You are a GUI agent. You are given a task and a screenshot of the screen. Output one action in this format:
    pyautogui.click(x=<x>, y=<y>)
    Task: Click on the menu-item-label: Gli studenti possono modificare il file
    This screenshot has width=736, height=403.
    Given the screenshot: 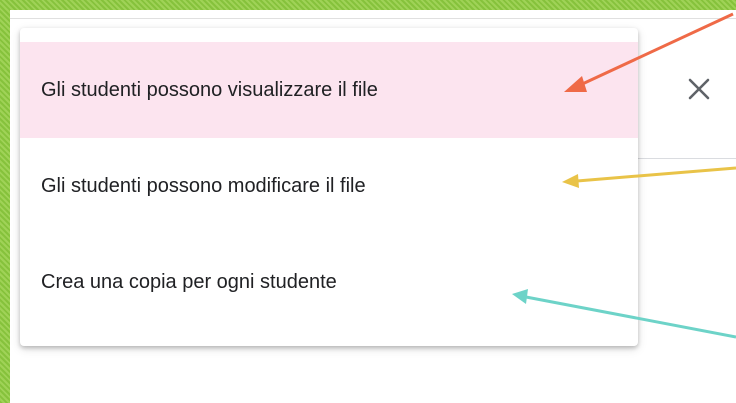 What is the action you would take?
    pyautogui.click(x=203, y=185)
    